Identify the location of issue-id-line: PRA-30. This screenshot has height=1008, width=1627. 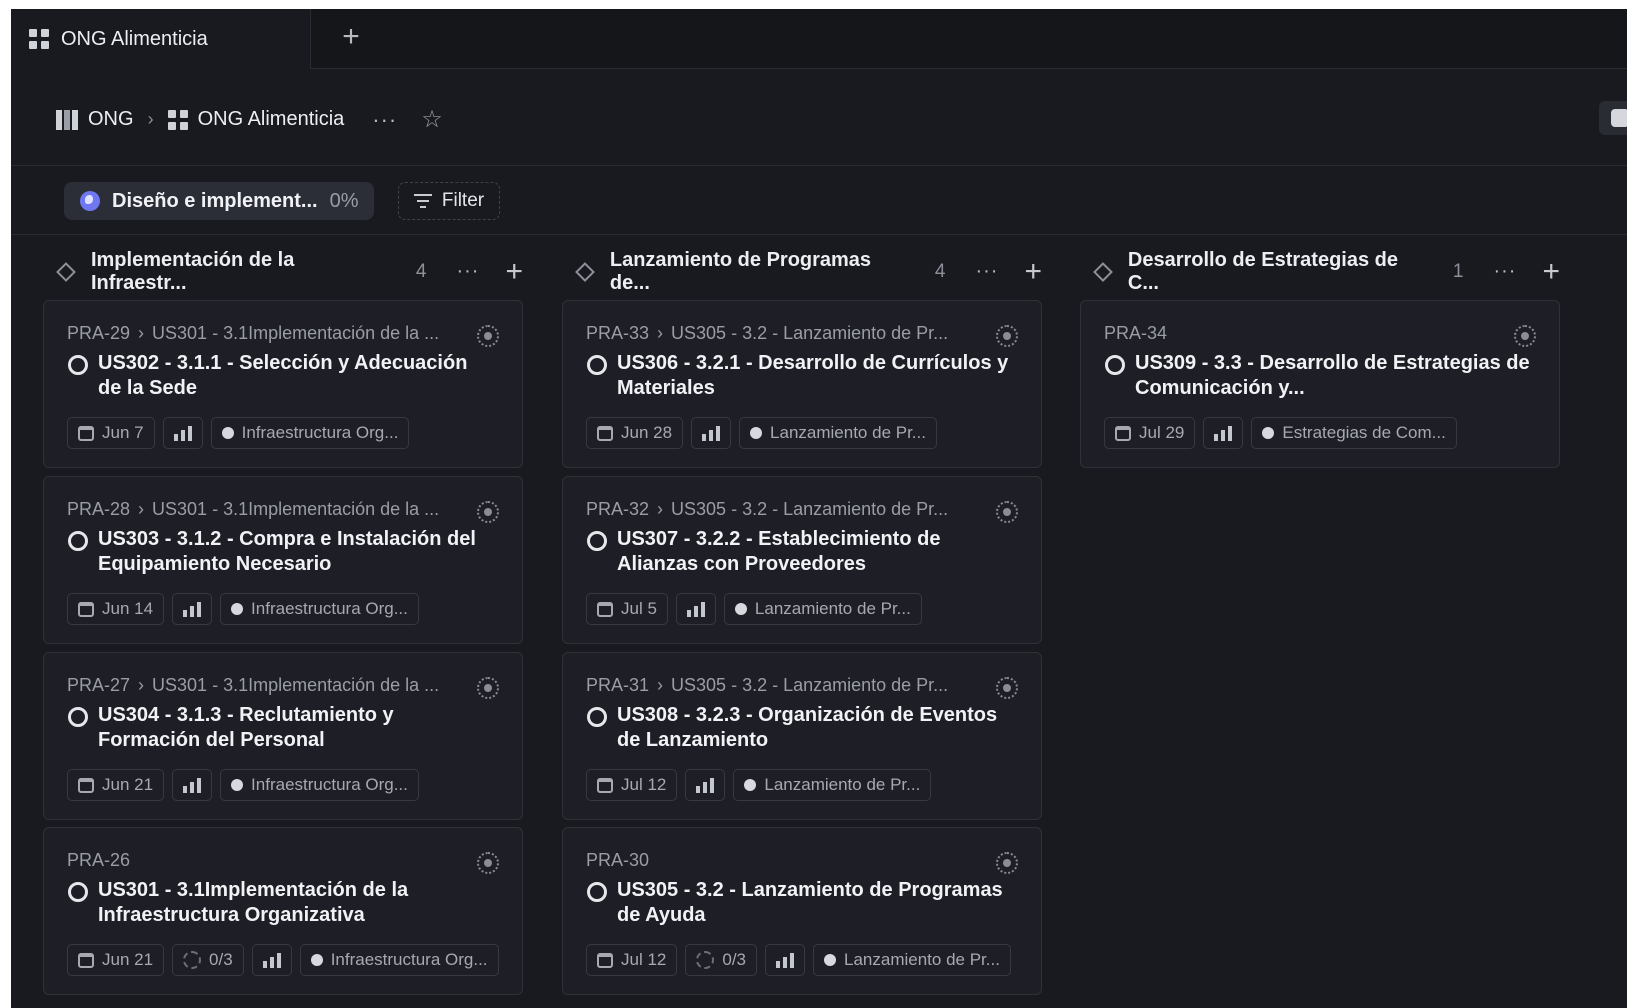
(617, 860).